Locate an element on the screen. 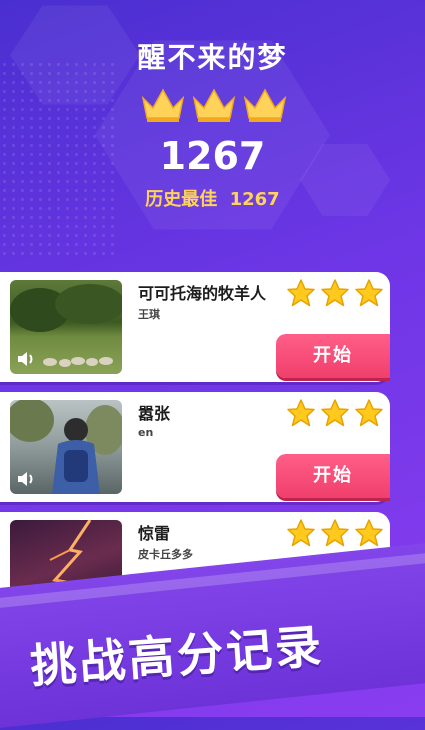 This screenshot has height=730, width=425. user-name: 醒不来的梦 is located at coordinates (212, 57).